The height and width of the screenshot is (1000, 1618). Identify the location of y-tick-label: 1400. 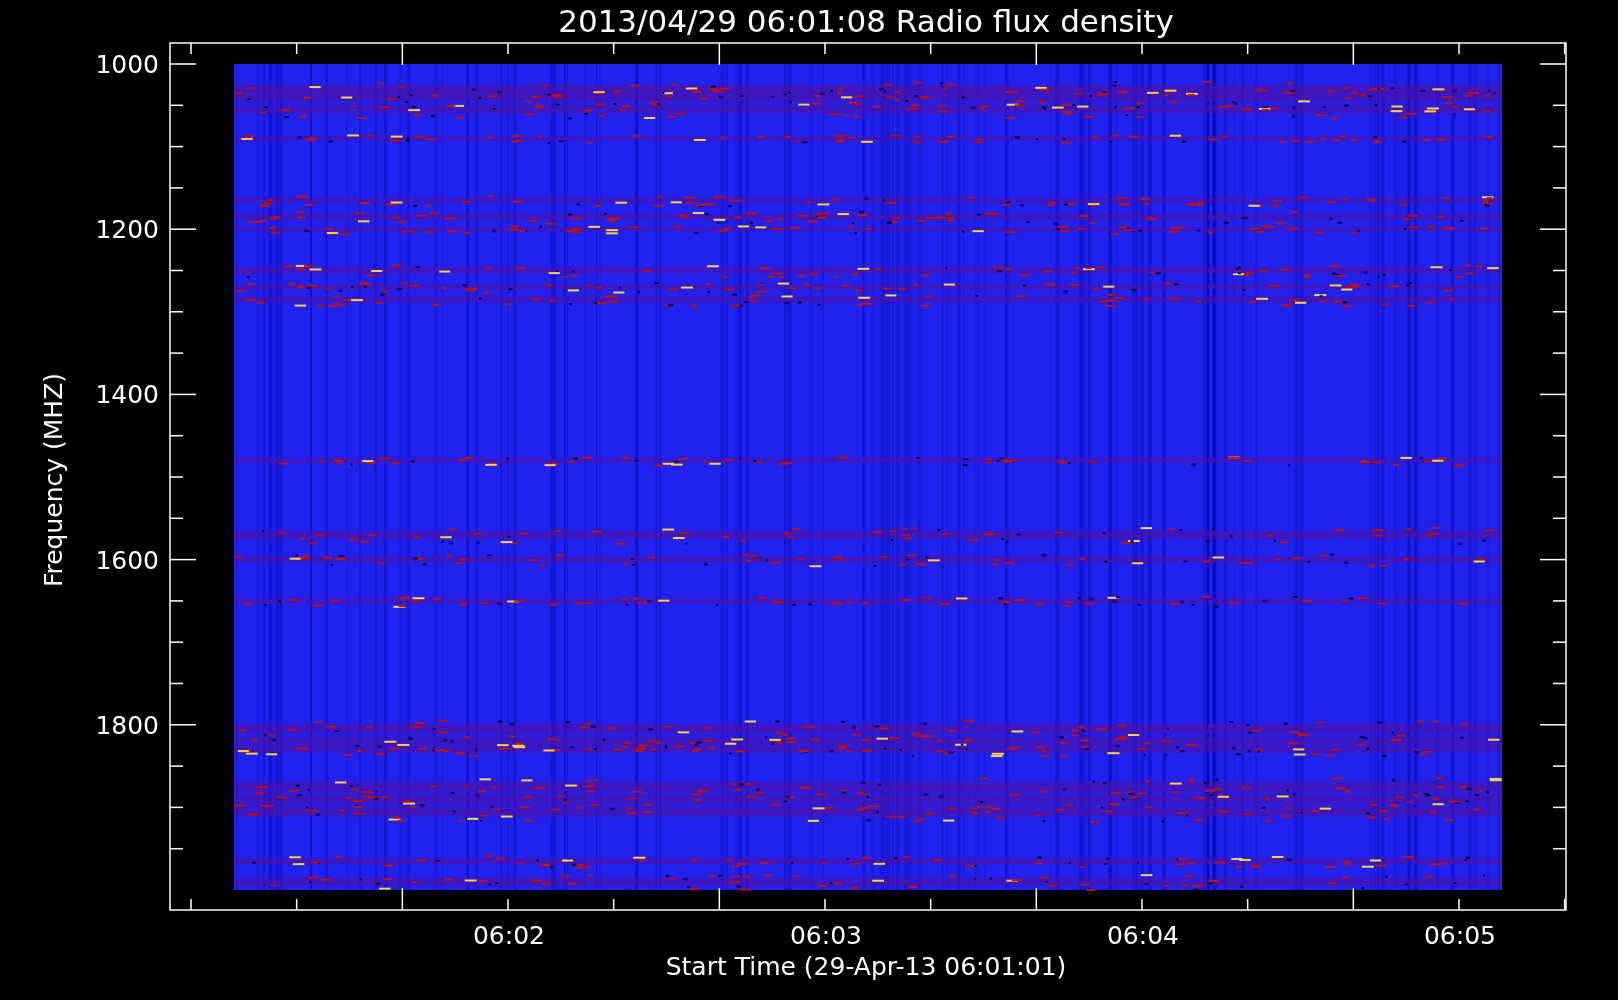
(127, 395).